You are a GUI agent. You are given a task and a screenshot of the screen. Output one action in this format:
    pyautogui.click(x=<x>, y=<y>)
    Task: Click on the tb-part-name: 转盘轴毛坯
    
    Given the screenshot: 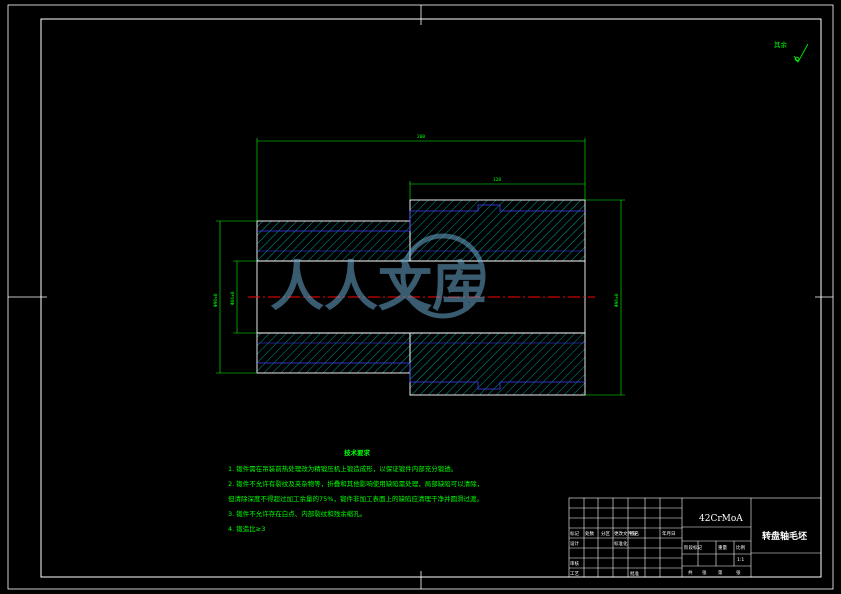 What is the action you would take?
    pyautogui.click(x=784, y=536)
    